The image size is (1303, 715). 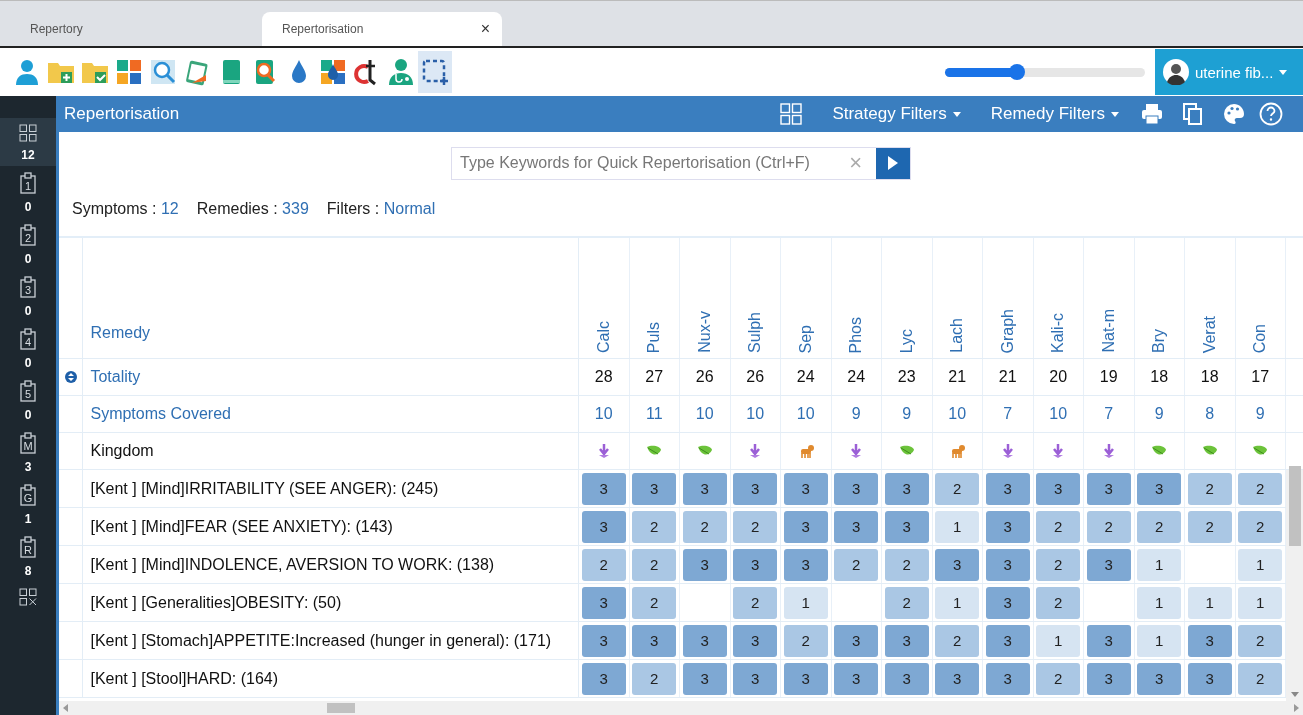 What do you see at coordinates (129, 72) in the screenshot?
I see `tiles-icon` at bounding box center [129, 72].